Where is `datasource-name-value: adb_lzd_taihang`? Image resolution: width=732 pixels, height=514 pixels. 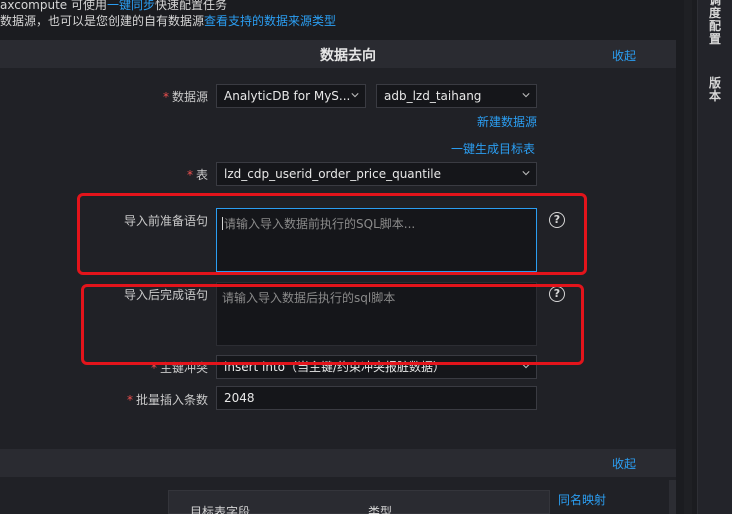 datasource-name-value: adb_lzd_taihang is located at coordinates (433, 96).